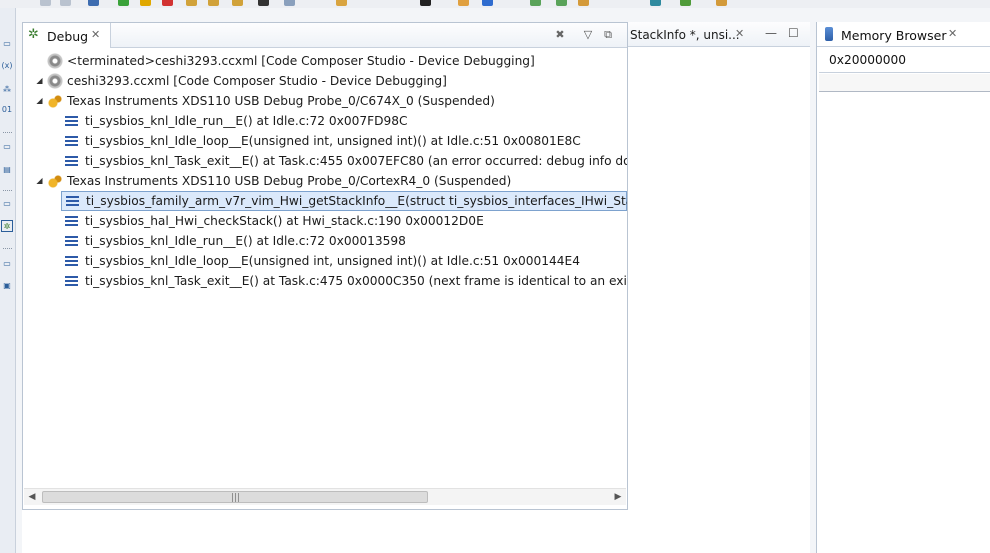 The width and height of the screenshot is (990, 553). Describe the element at coordinates (793, 33) in the screenshot. I see `maximize-icon: ☐` at that location.